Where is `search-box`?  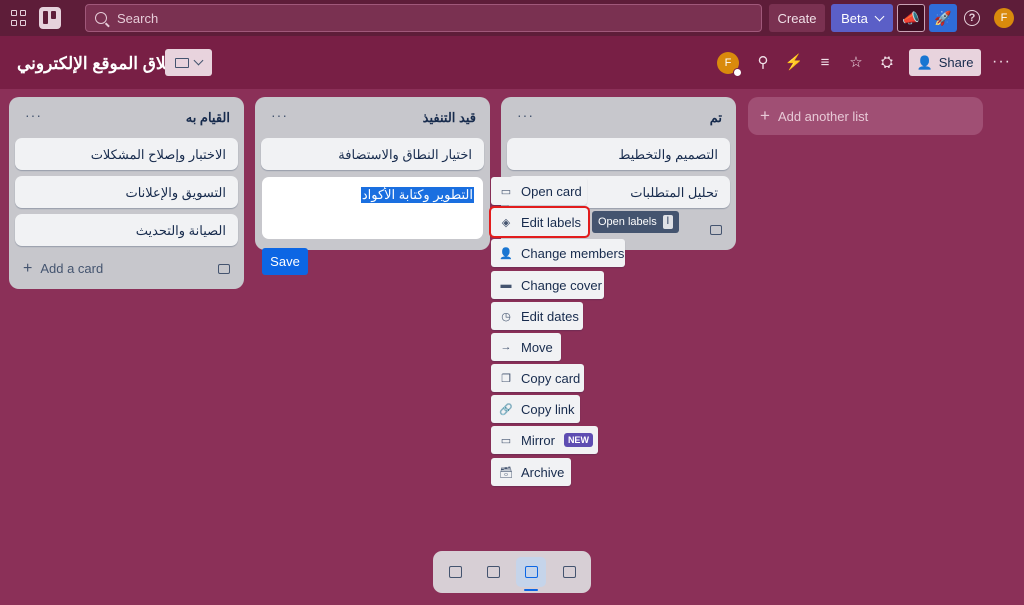 search-box is located at coordinates (423, 18).